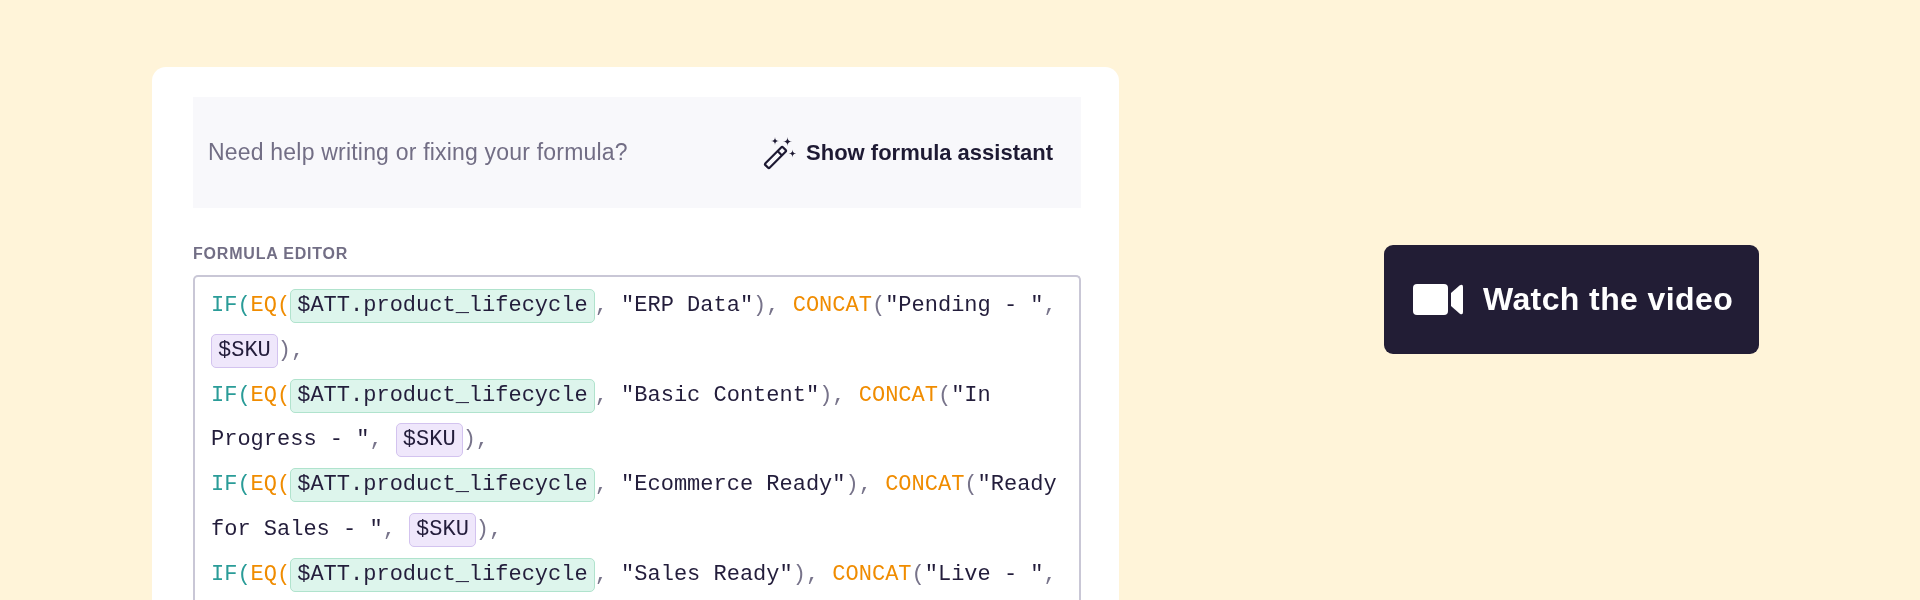 The image size is (1920, 600). I want to click on code-text: , "ERP Data"), CONCAT("Pending - ",, so click(825, 305).